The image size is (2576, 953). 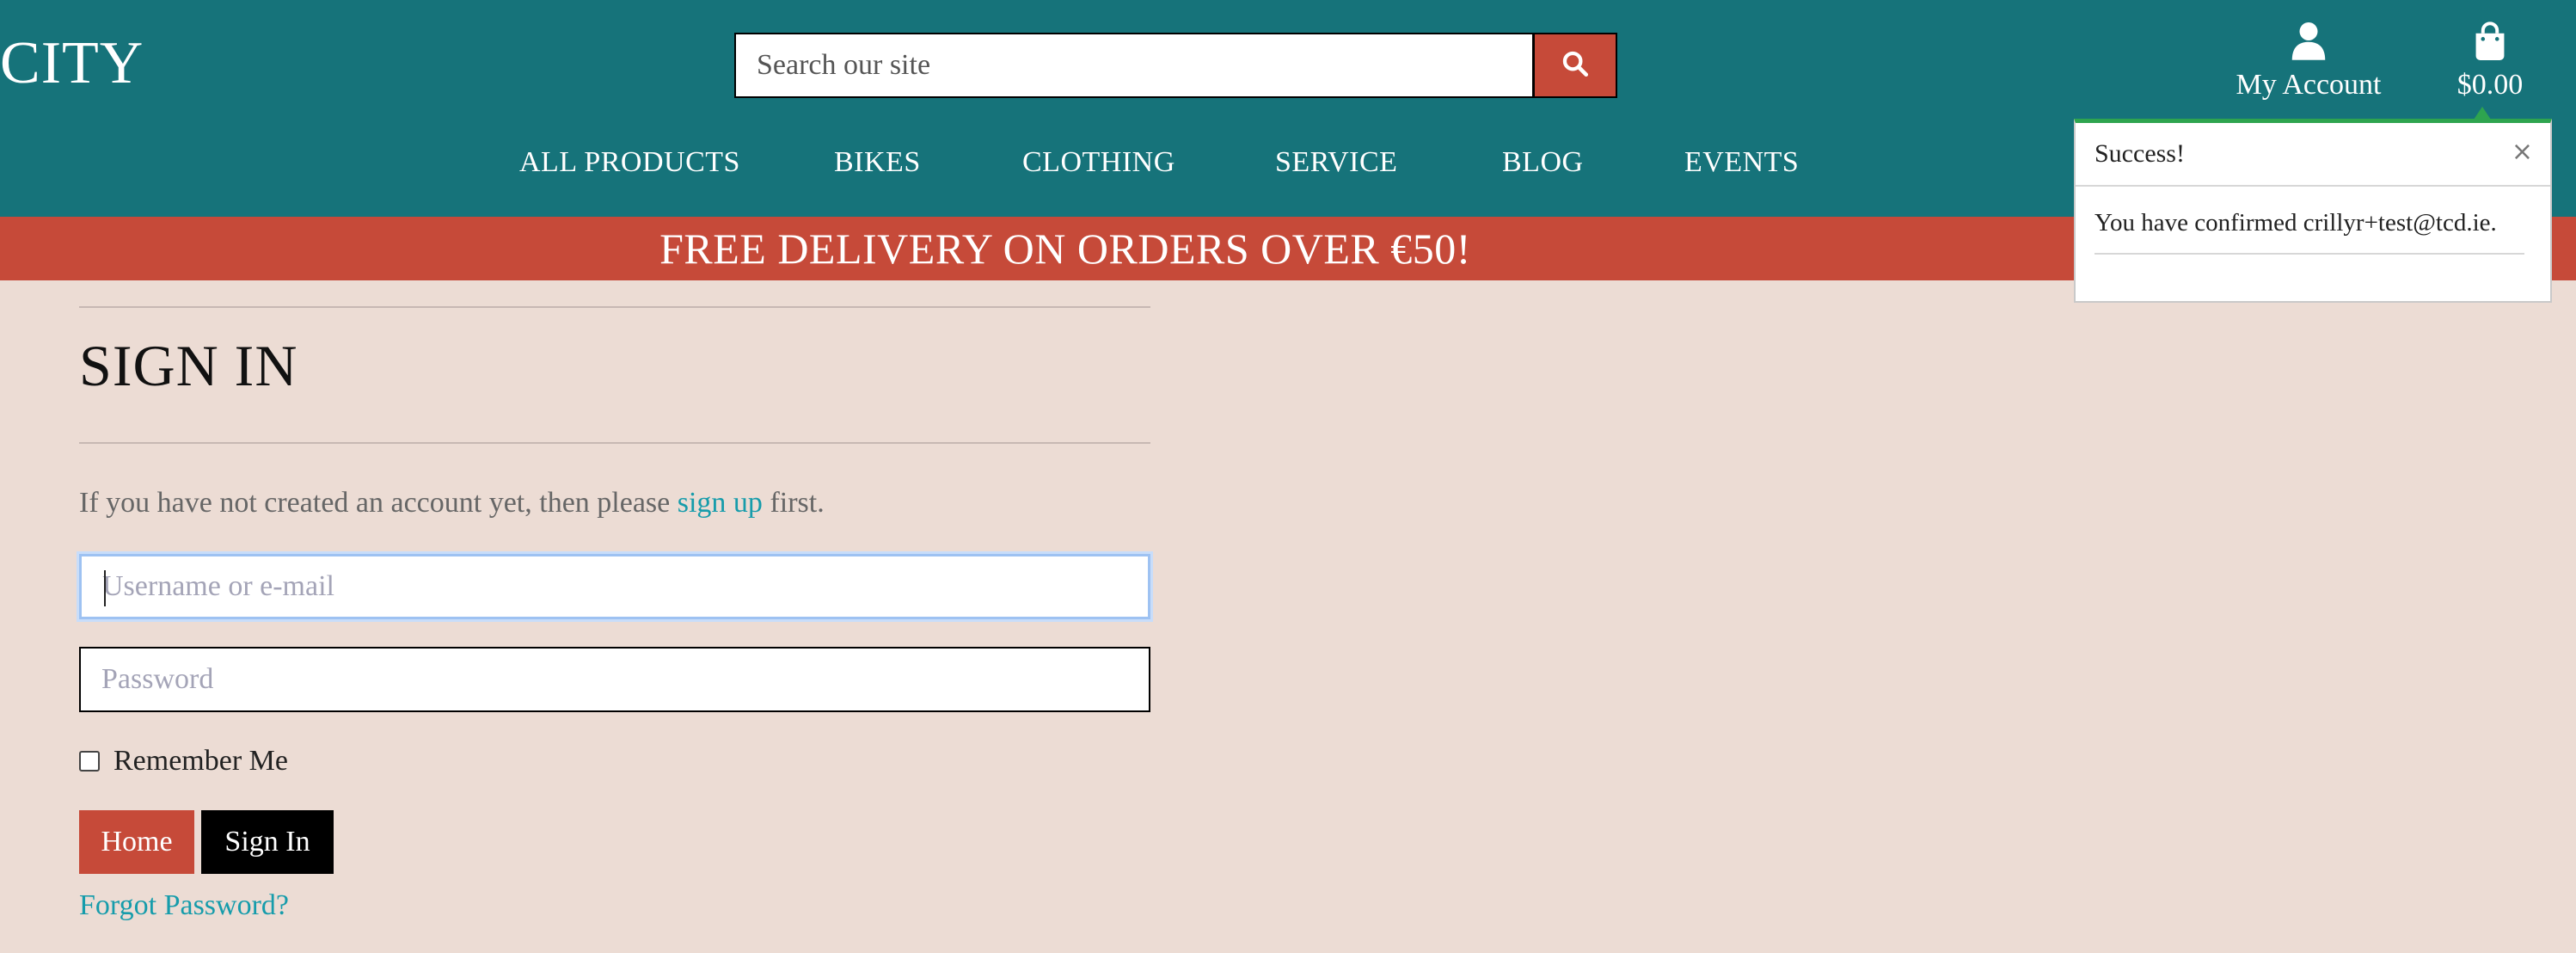 I want to click on signup-prompt-after: first., so click(x=793, y=503).